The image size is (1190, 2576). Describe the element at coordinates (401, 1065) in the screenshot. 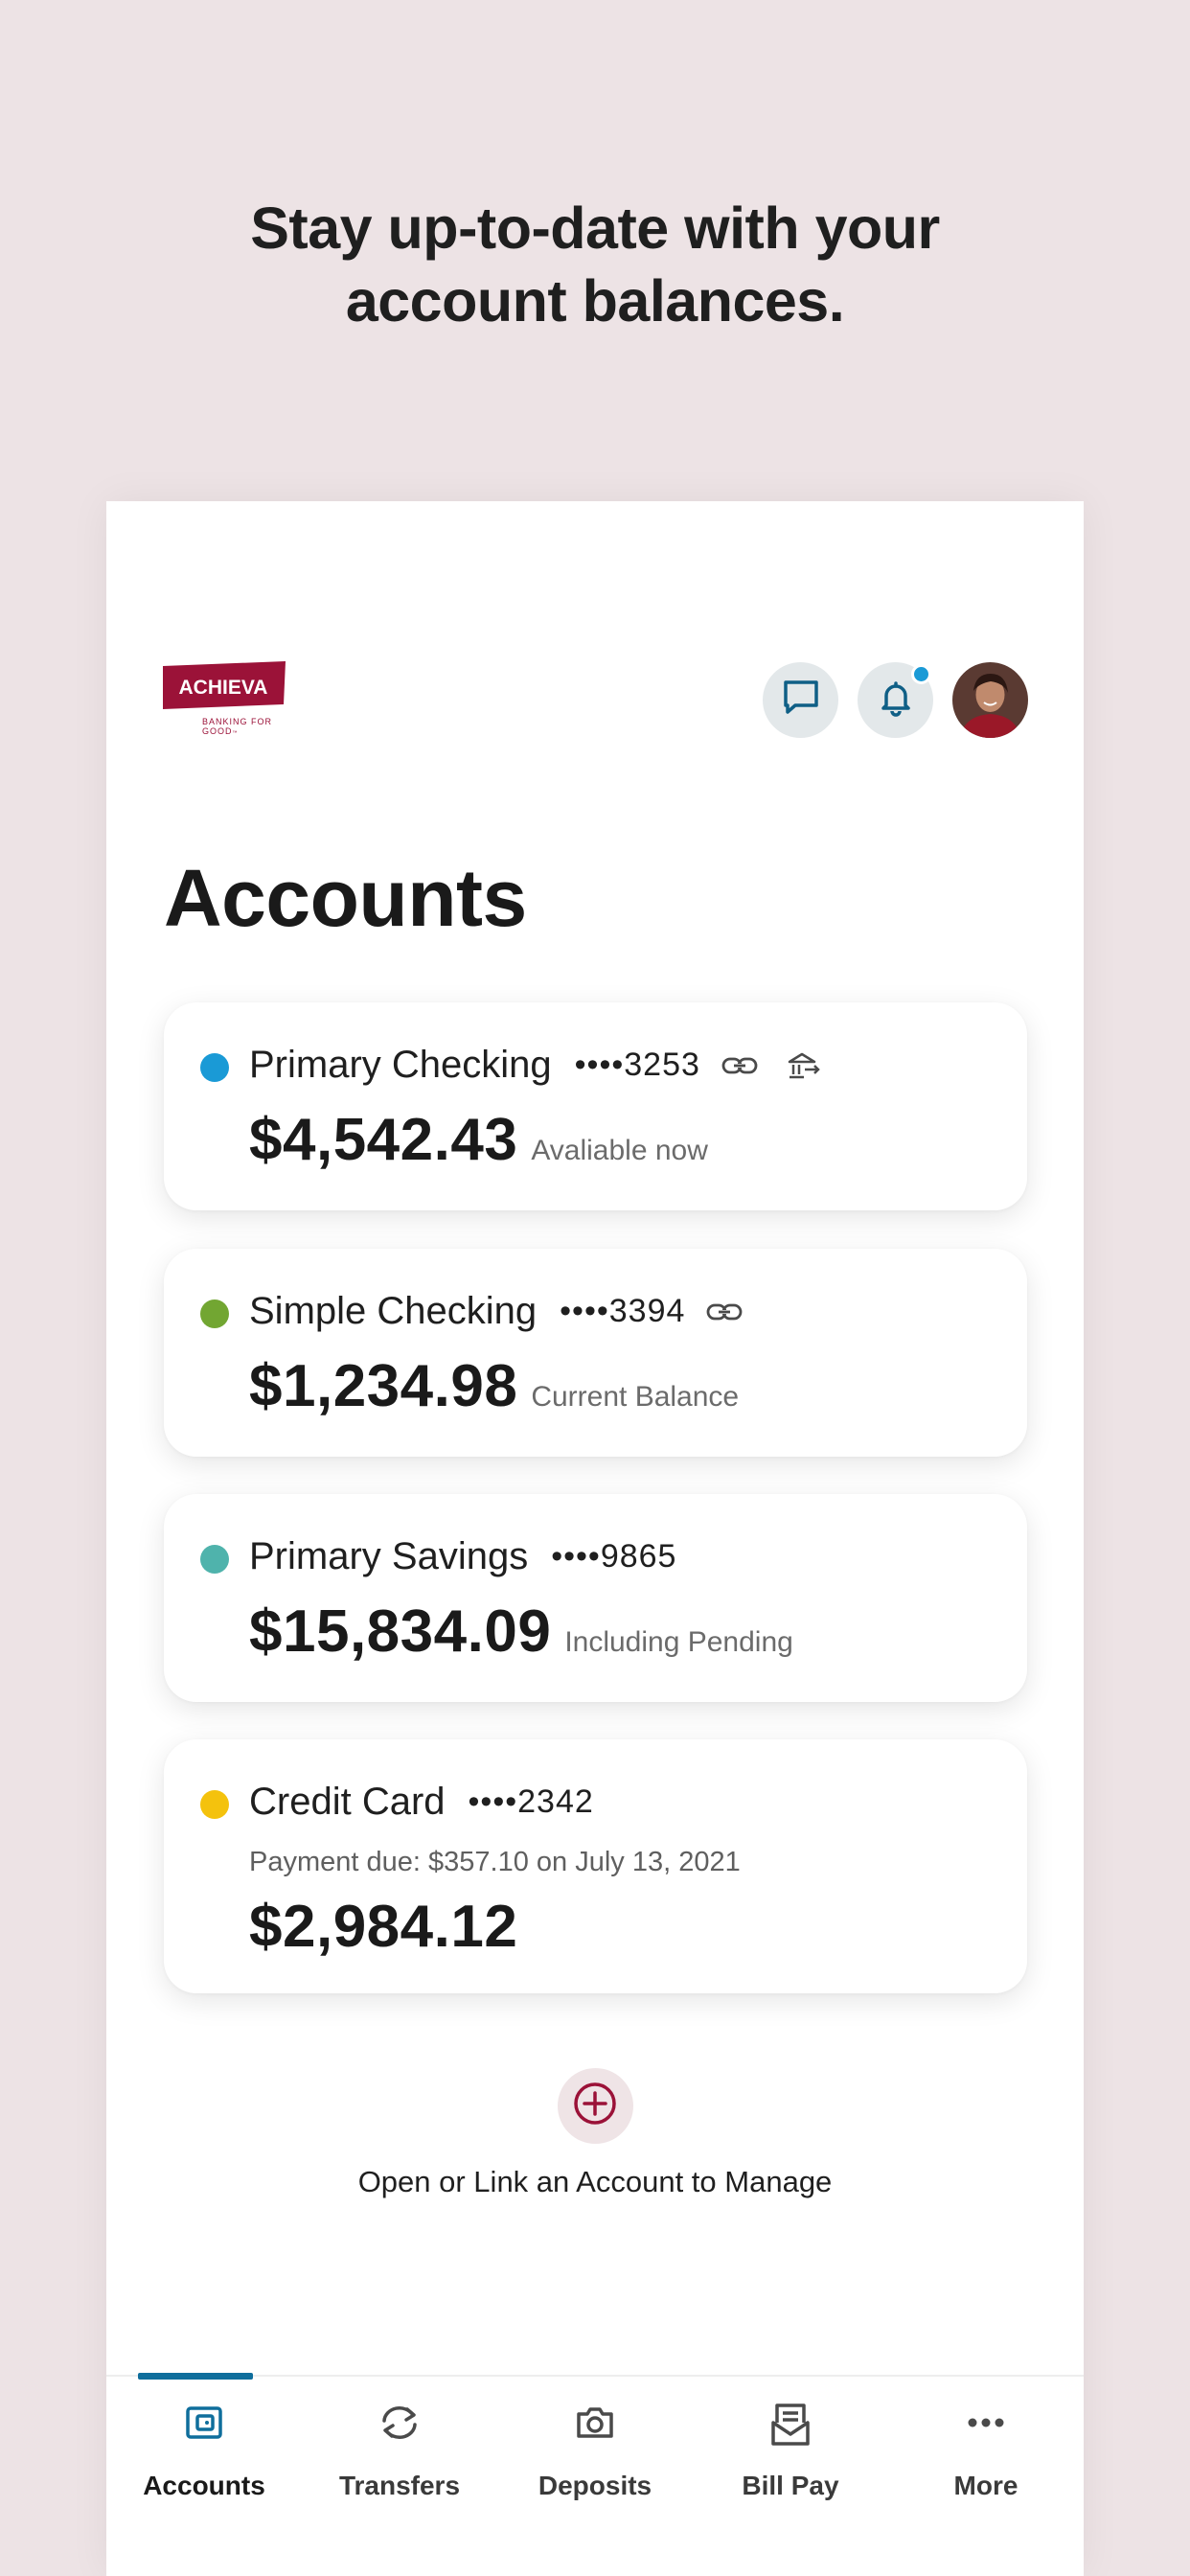

I see `account-name: Primary Checking` at that location.